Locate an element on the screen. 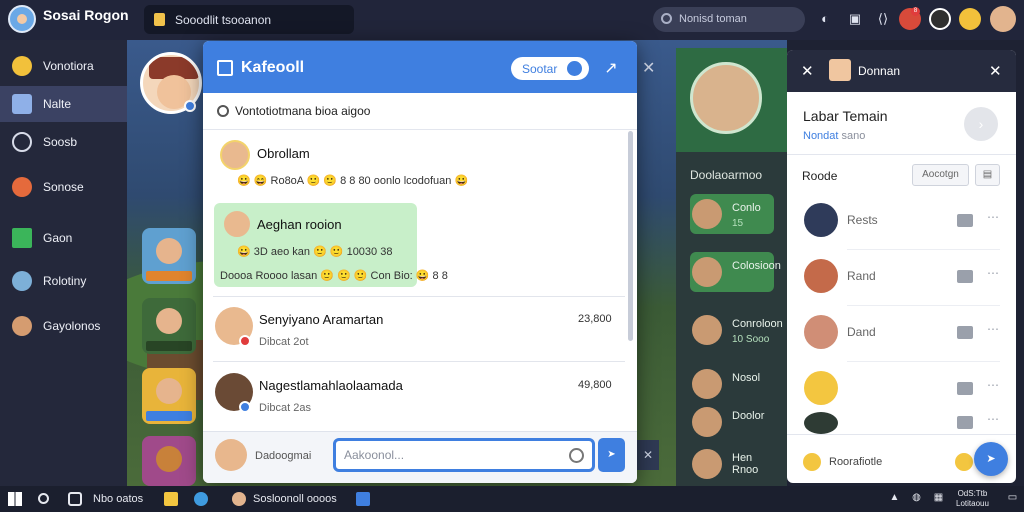 Image resolution: width=1024 pixels, height=512 pixels. face-icon is located at coordinates (169, 321).